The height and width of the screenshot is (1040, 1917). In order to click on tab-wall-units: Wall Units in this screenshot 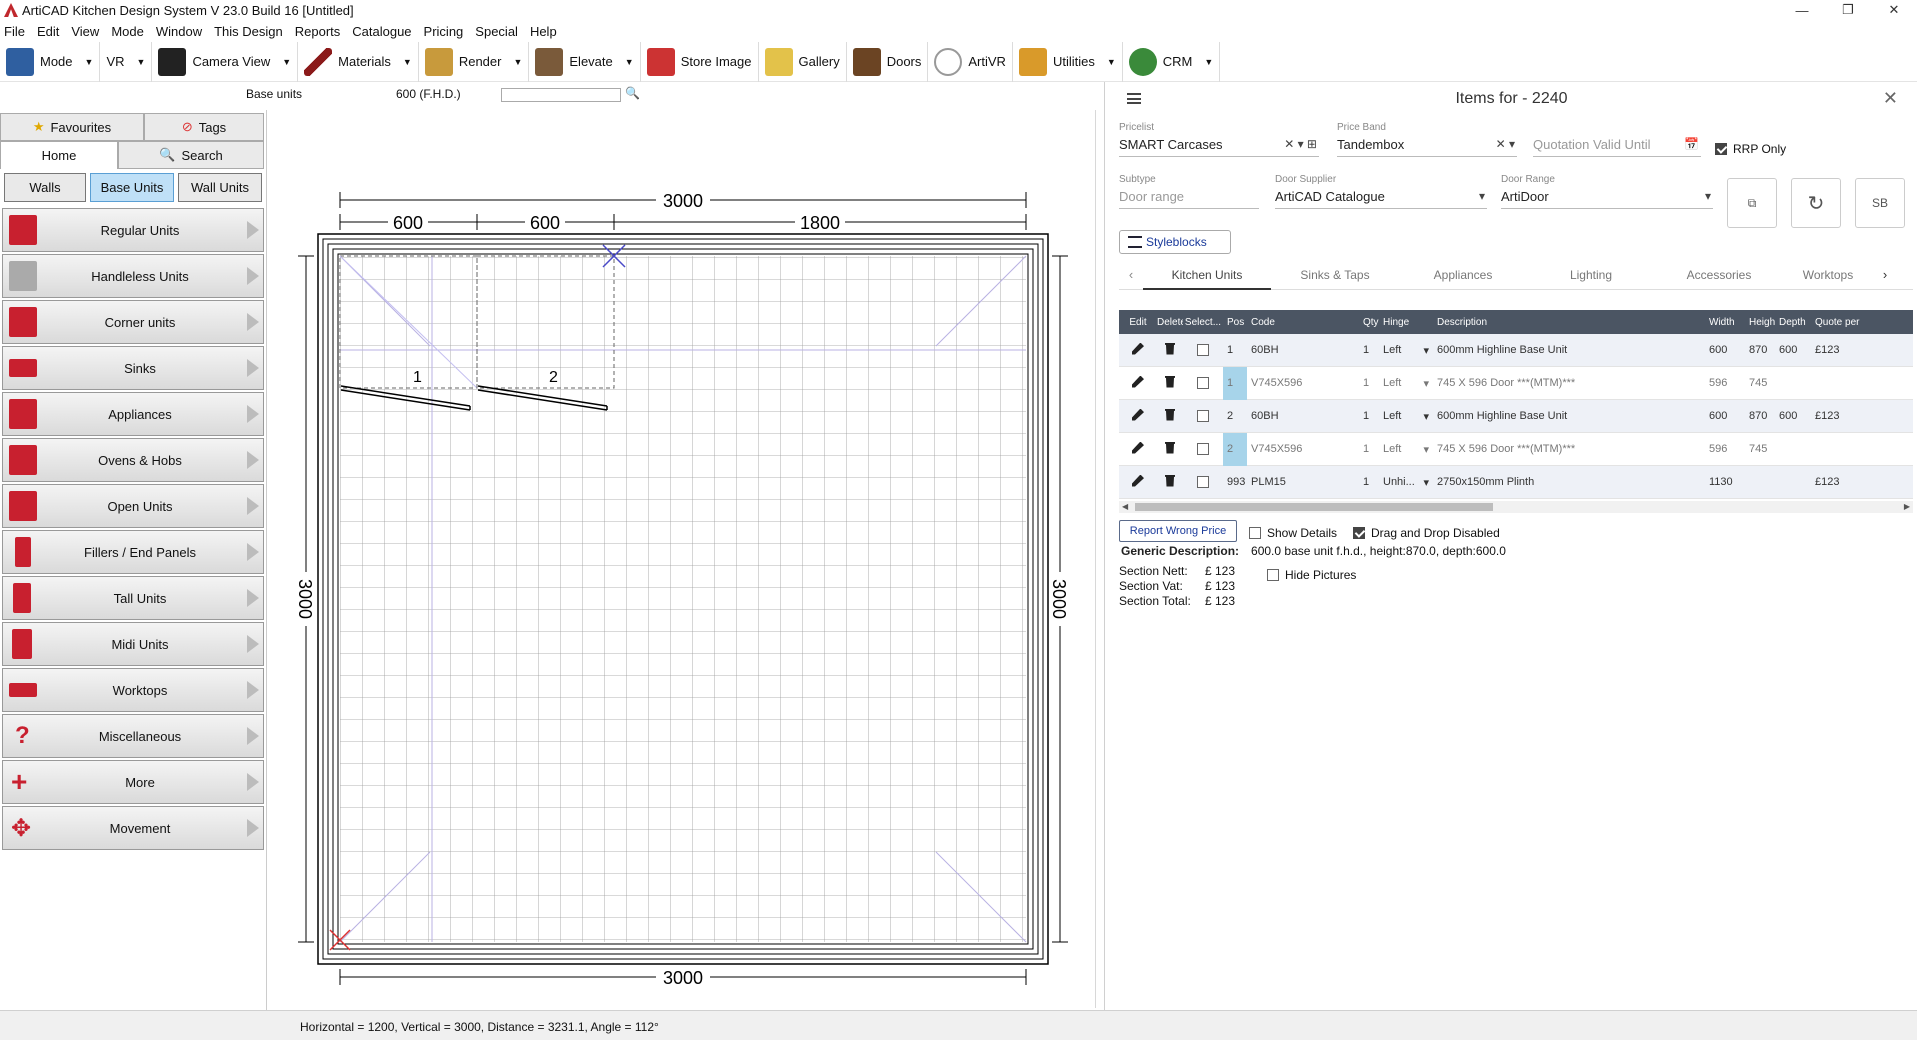, I will do `click(220, 187)`.